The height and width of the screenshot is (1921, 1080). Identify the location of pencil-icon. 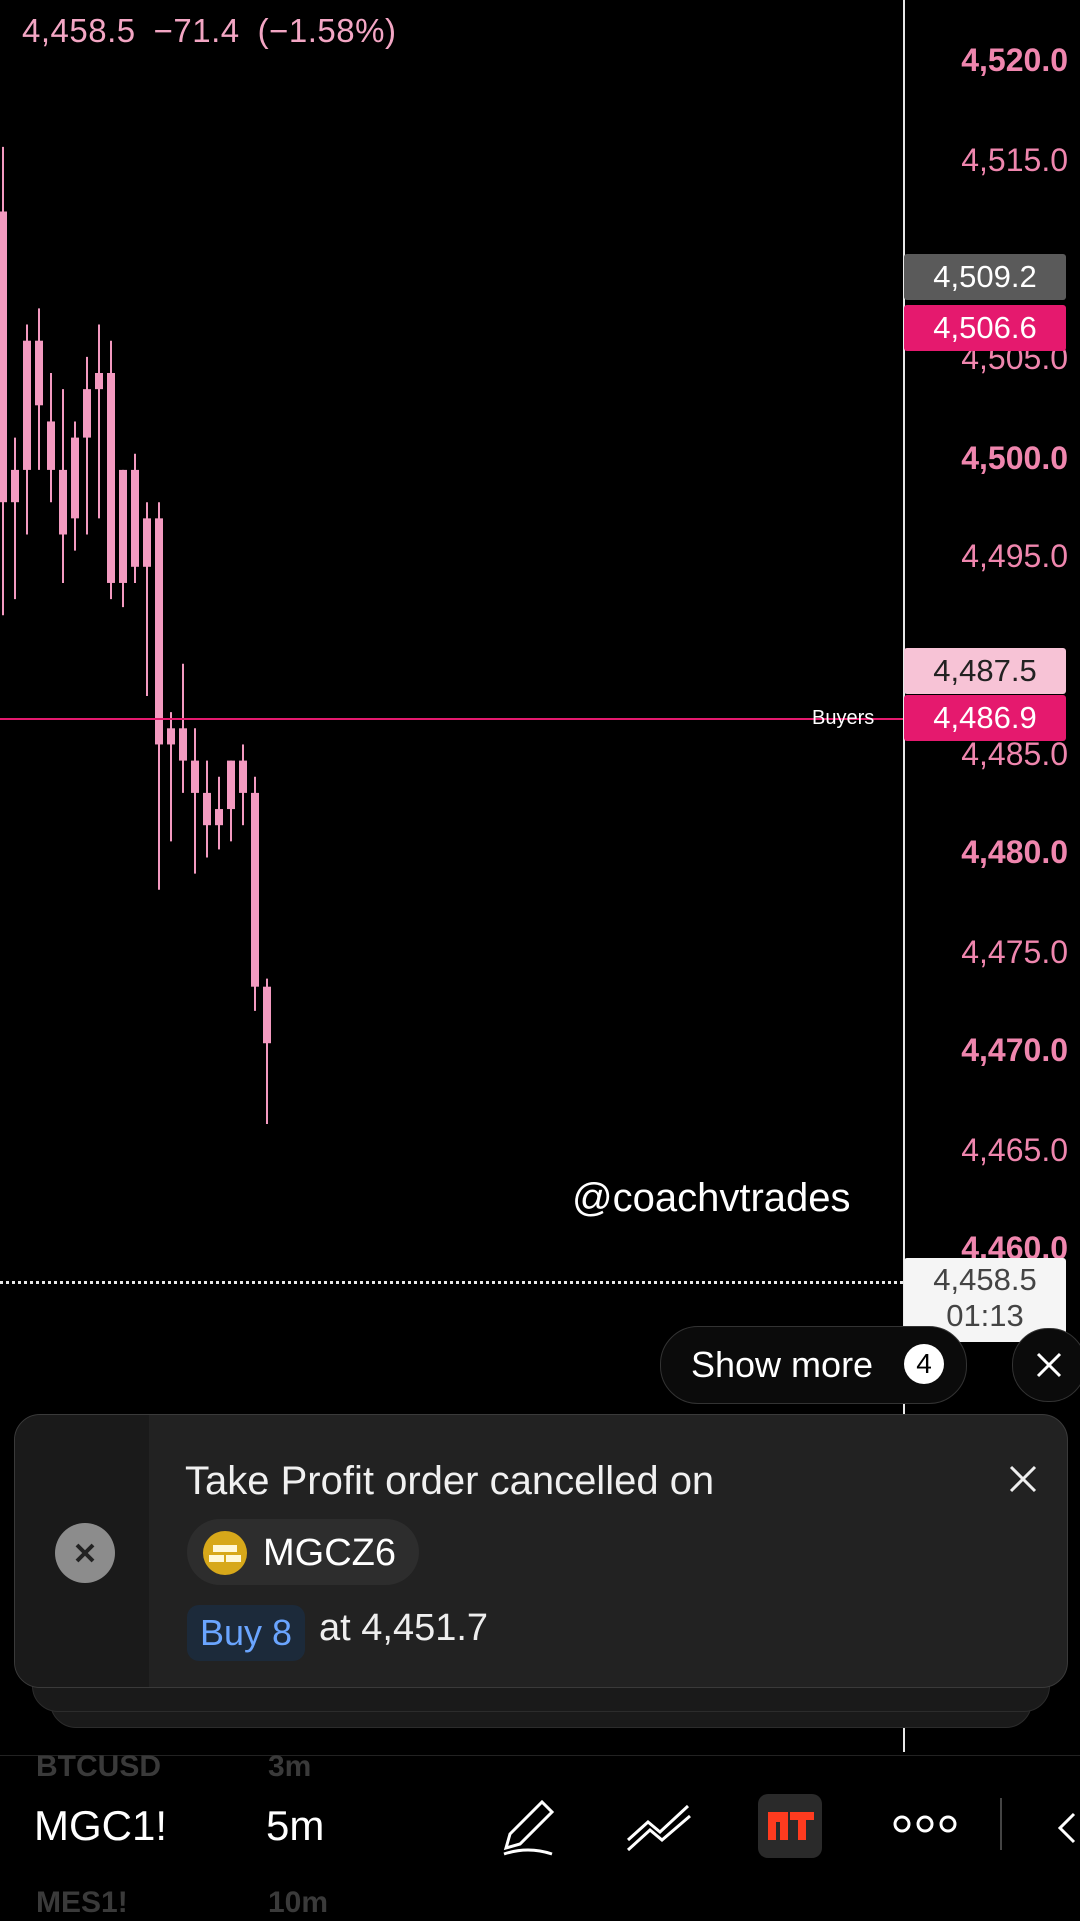
(529, 1827).